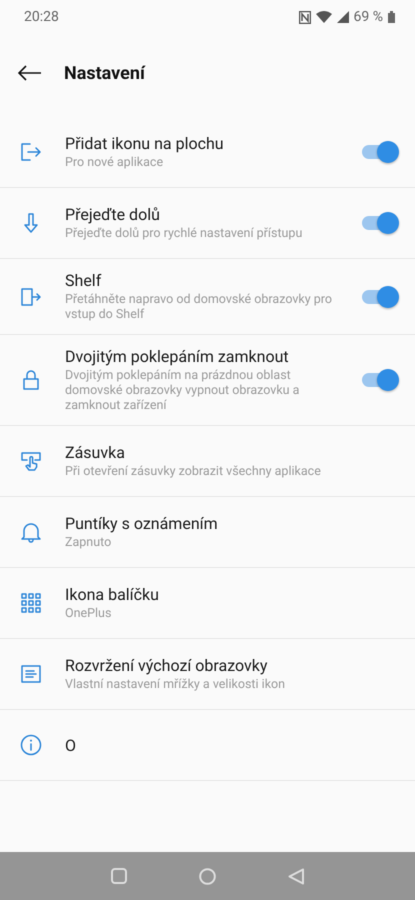  Describe the element at coordinates (296, 876) in the screenshot. I see `back-button` at that location.